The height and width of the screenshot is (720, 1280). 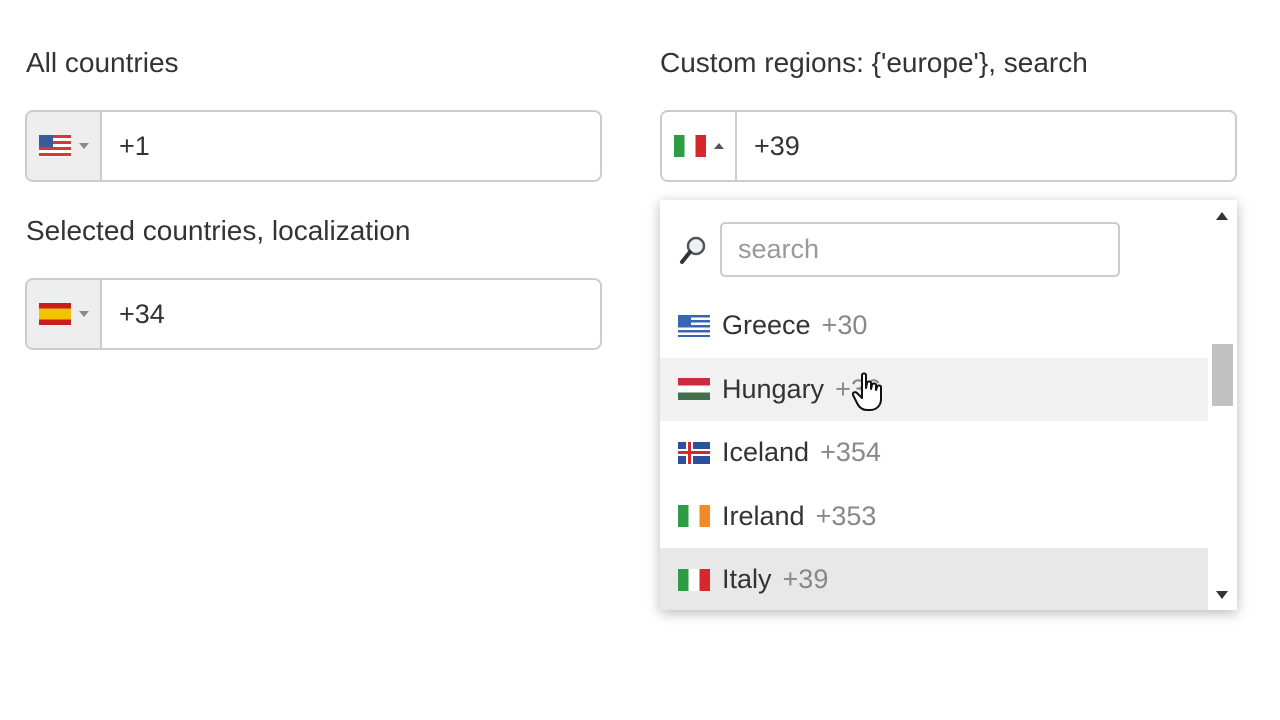 I want to click on custom-regions-phone-field, so click(x=948, y=146).